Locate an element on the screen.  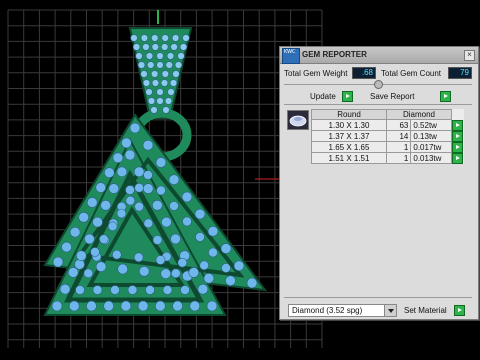
panel-titlebar: KWC GEM REPORTER × is located at coordinates (379, 55).